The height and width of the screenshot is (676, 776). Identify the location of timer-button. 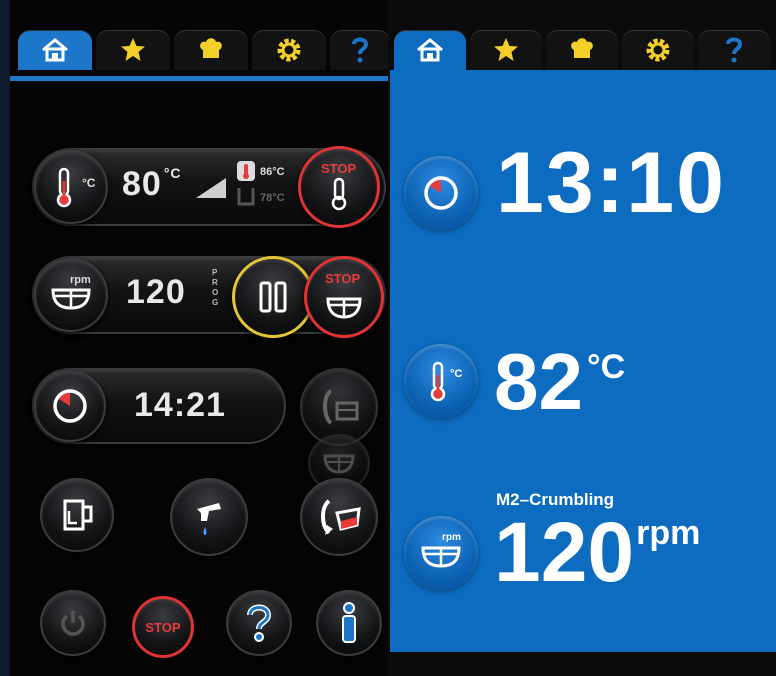
(70, 406).